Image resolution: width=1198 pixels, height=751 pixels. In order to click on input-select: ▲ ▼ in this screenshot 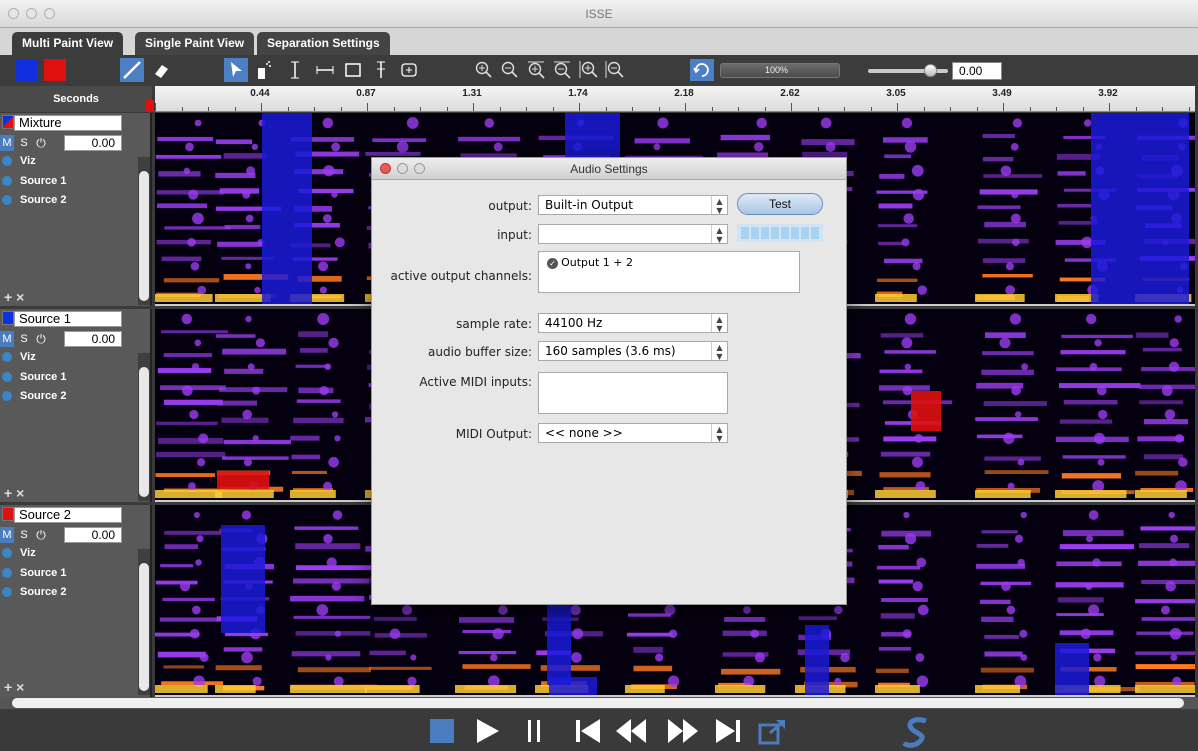, I will do `click(633, 234)`.